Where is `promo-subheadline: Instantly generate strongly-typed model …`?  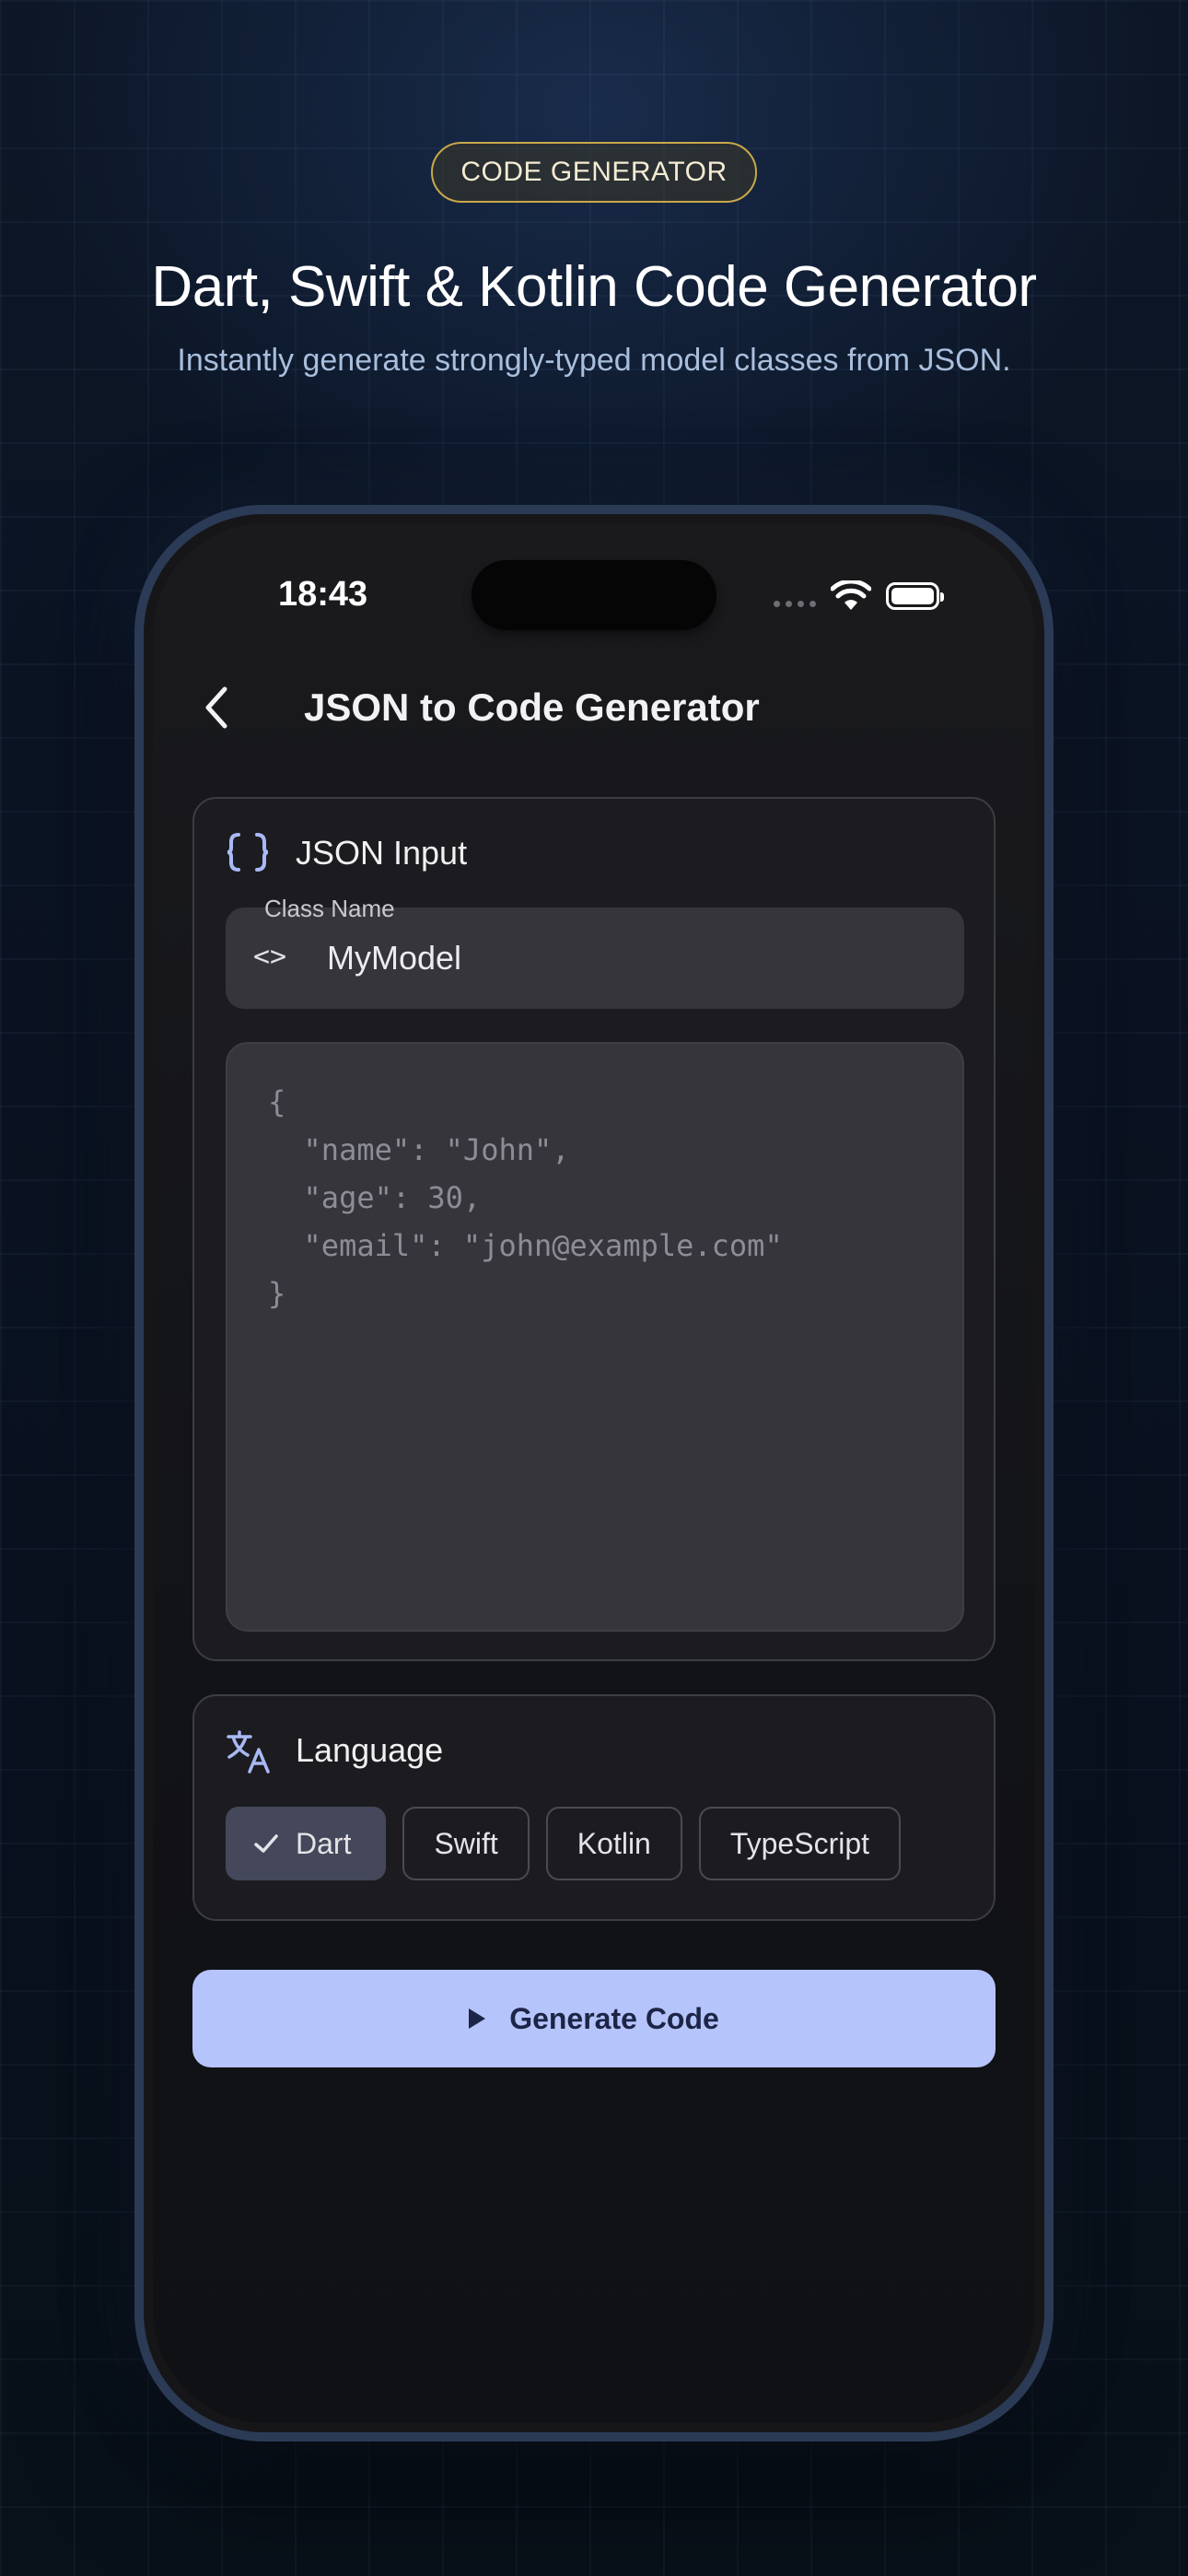 promo-subheadline: Instantly generate strongly-typed model … is located at coordinates (594, 360).